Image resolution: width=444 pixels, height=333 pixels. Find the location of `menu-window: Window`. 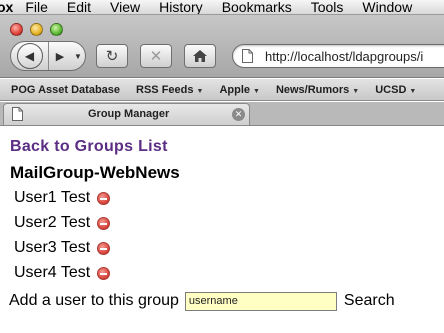

menu-window: Window is located at coordinates (387, 7).